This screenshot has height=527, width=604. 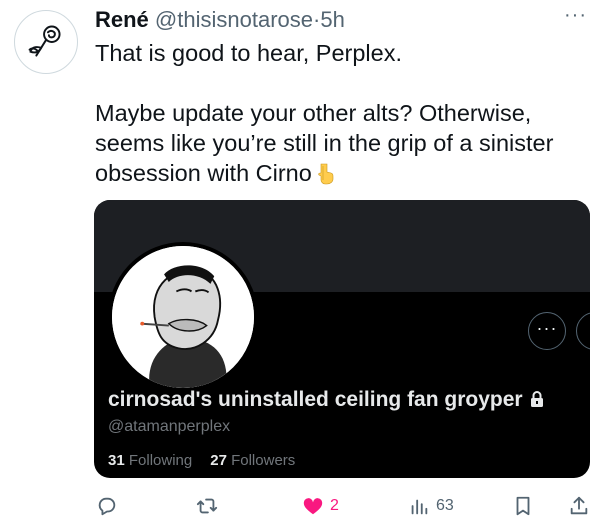 I want to click on followers-stat: 27 Followers, so click(x=252, y=460).